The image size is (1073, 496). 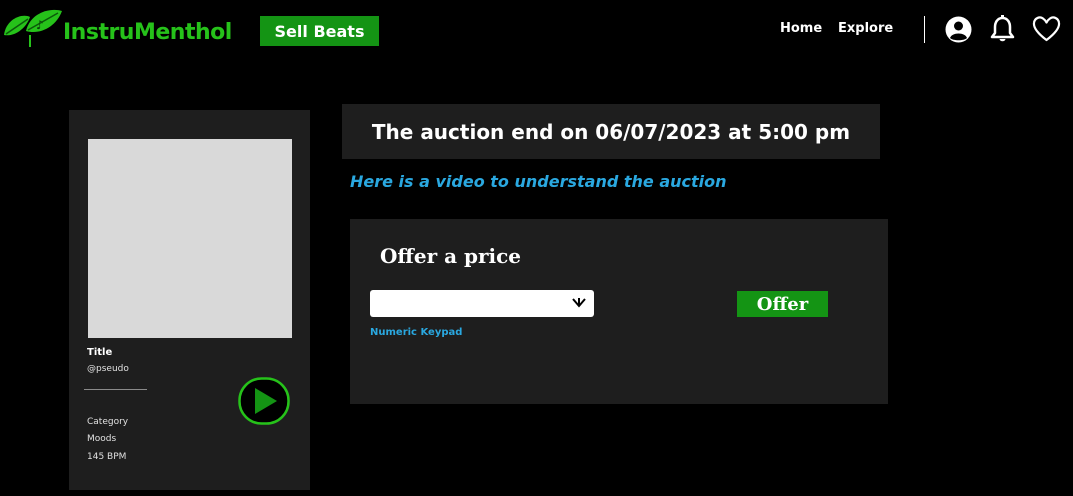 I want to click on beat-artist: @pseudo, so click(x=108, y=369).